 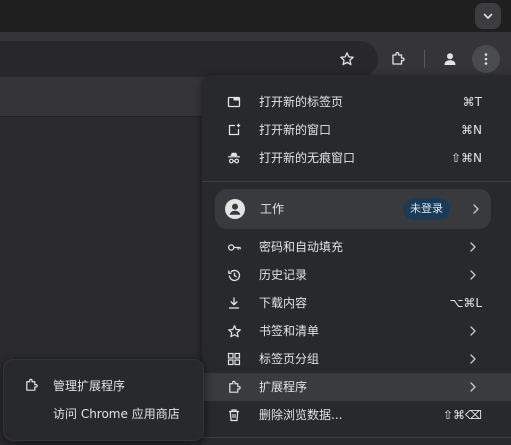 I want to click on address-bar, so click(x=189, y=59).